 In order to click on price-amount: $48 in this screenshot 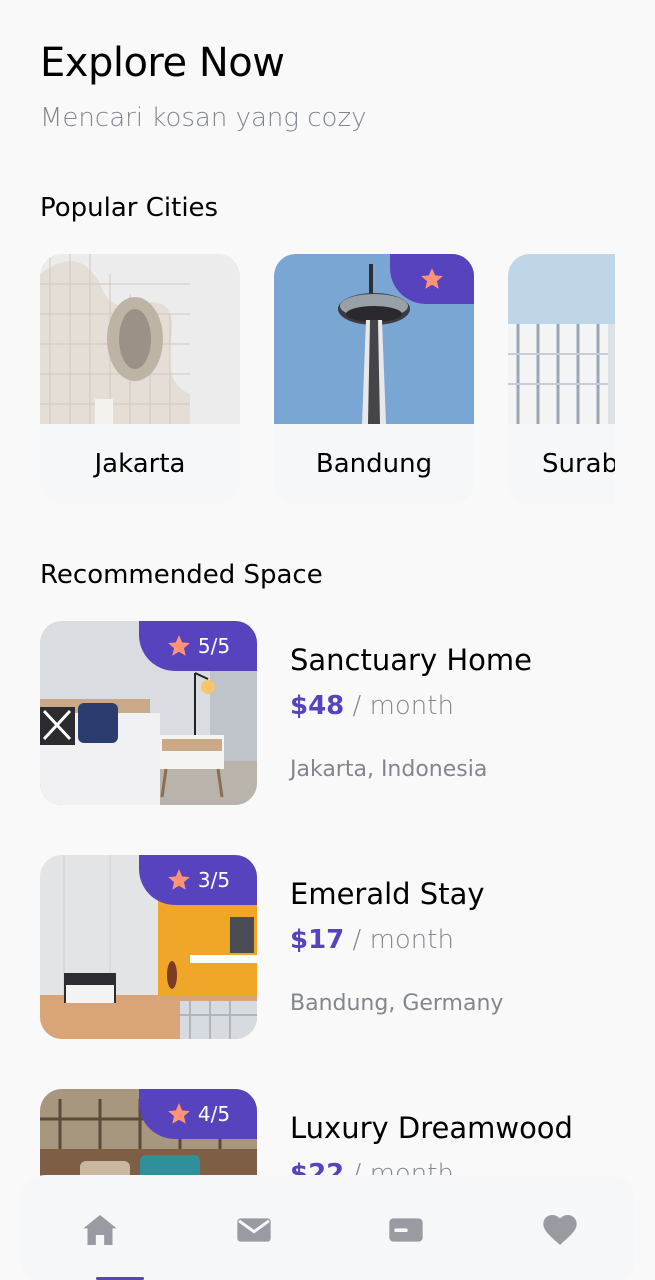, I will do `click(317, 706)`.